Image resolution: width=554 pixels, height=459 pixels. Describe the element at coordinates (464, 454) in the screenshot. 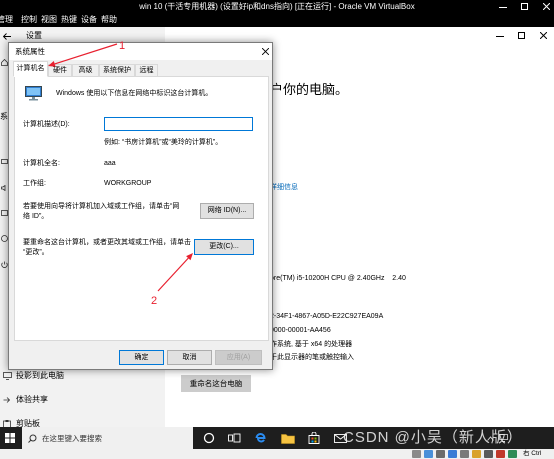

I see `usb-icon` at that location.